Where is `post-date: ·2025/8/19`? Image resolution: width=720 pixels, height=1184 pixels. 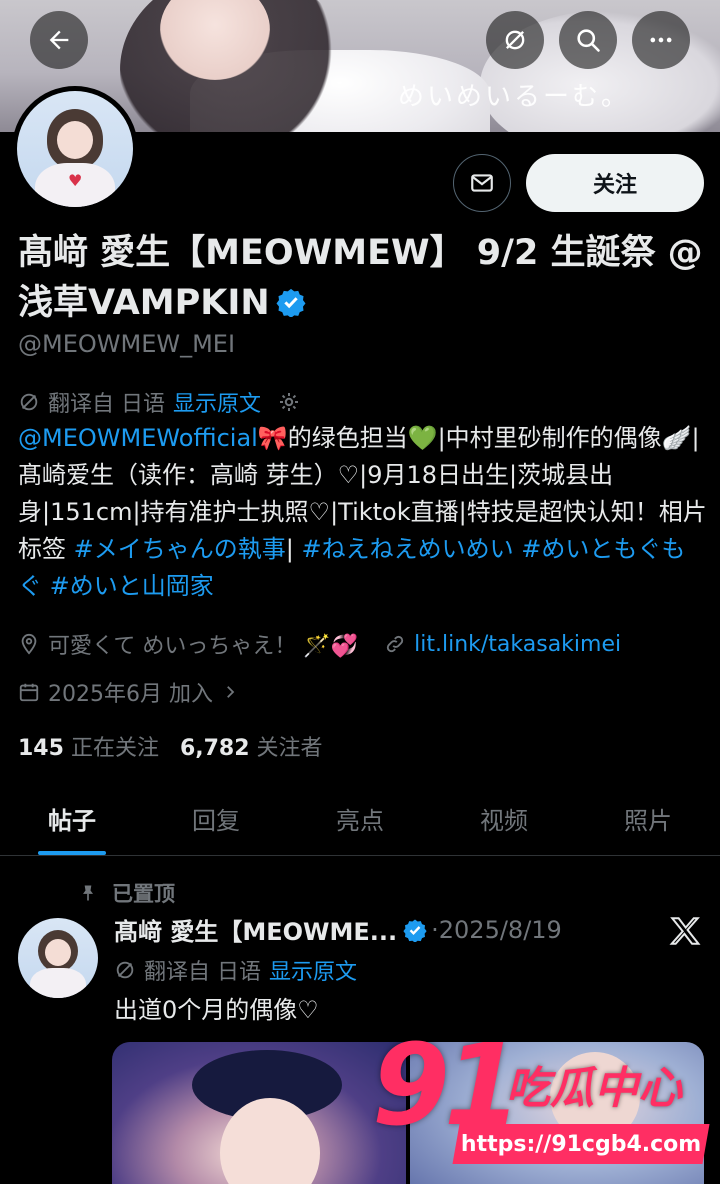
post-date: ·2025/8/19 is located at coordinates (496, 929).